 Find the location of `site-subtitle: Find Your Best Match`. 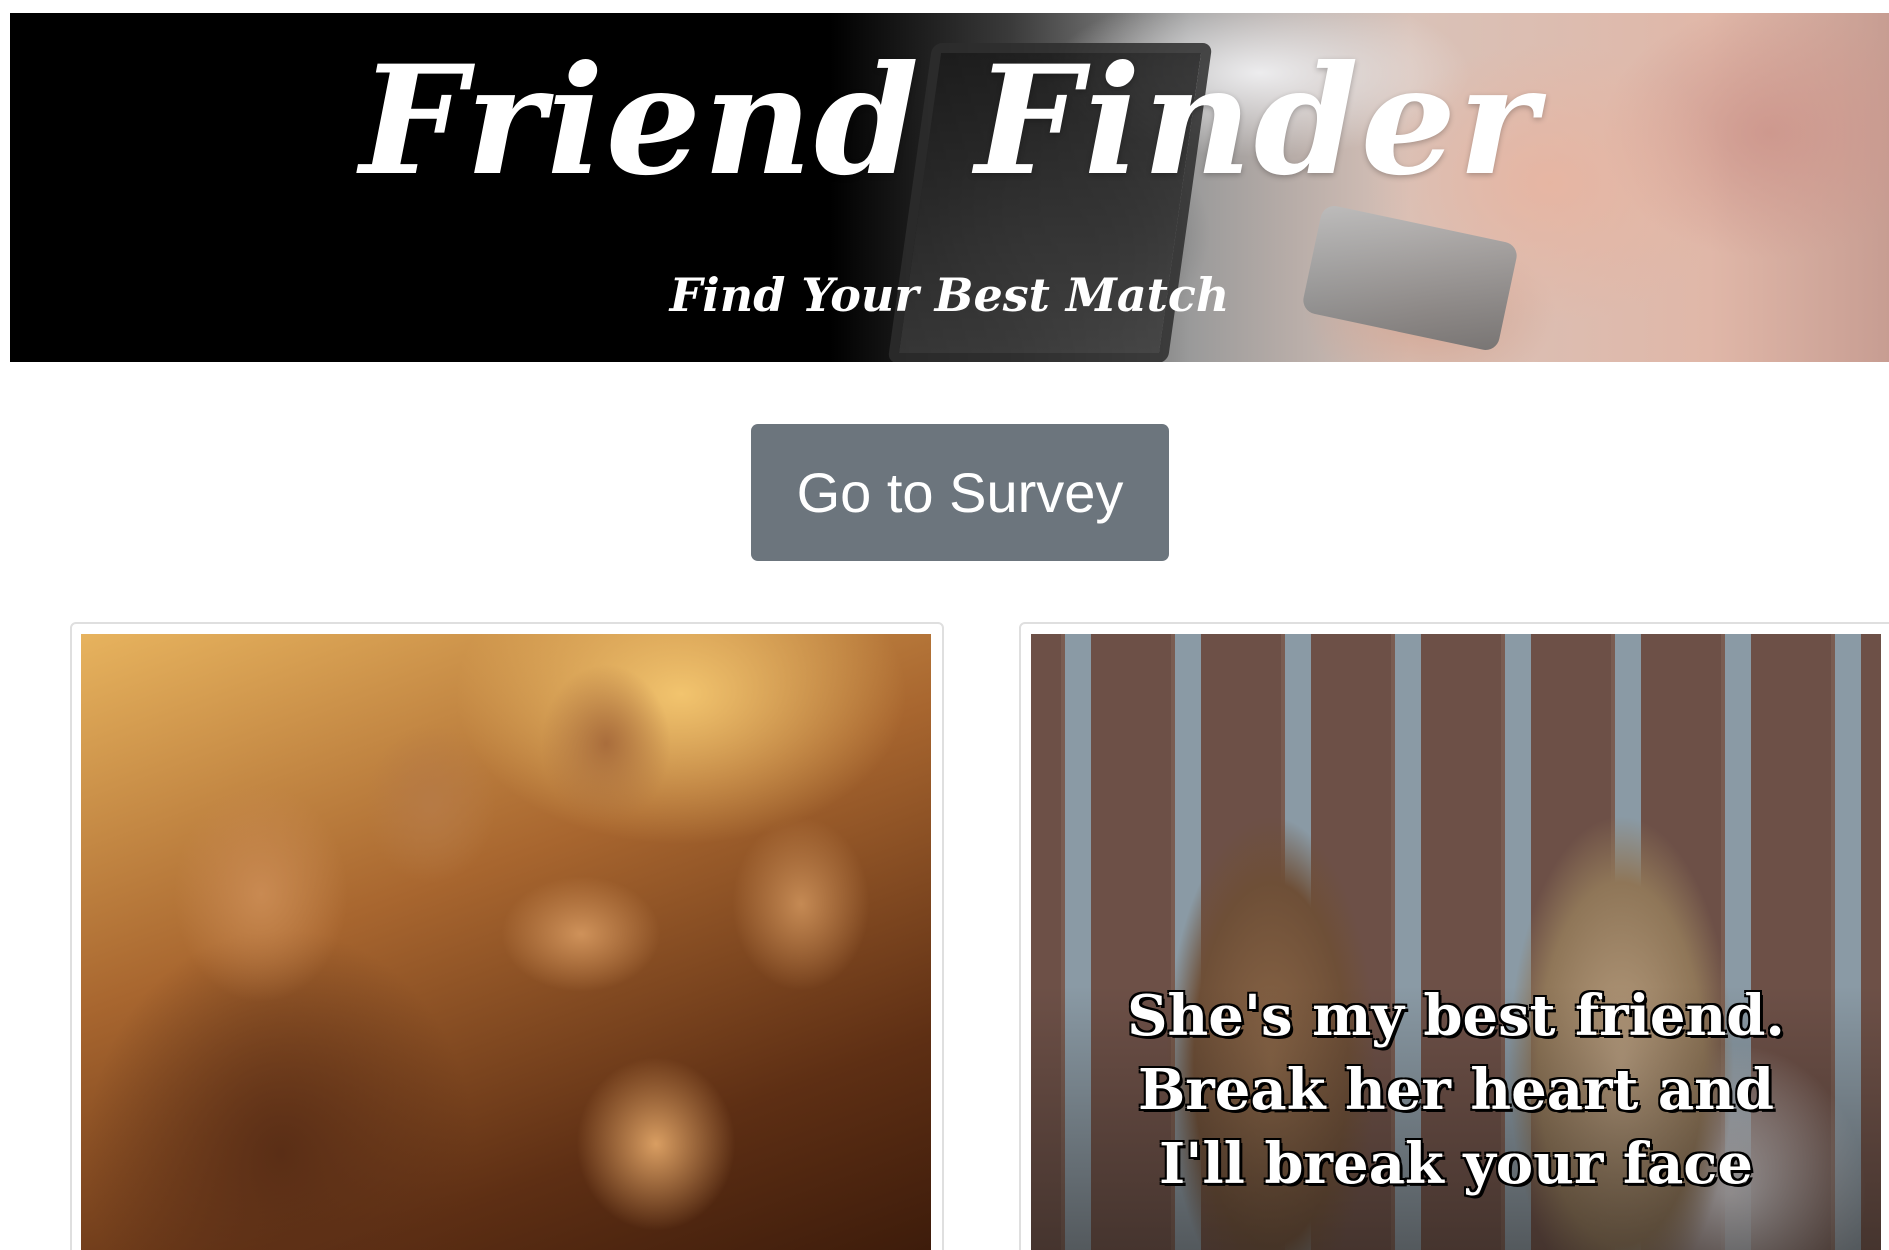

site-subtitle: Find Your Best Match is located at coordinates (949, 295).